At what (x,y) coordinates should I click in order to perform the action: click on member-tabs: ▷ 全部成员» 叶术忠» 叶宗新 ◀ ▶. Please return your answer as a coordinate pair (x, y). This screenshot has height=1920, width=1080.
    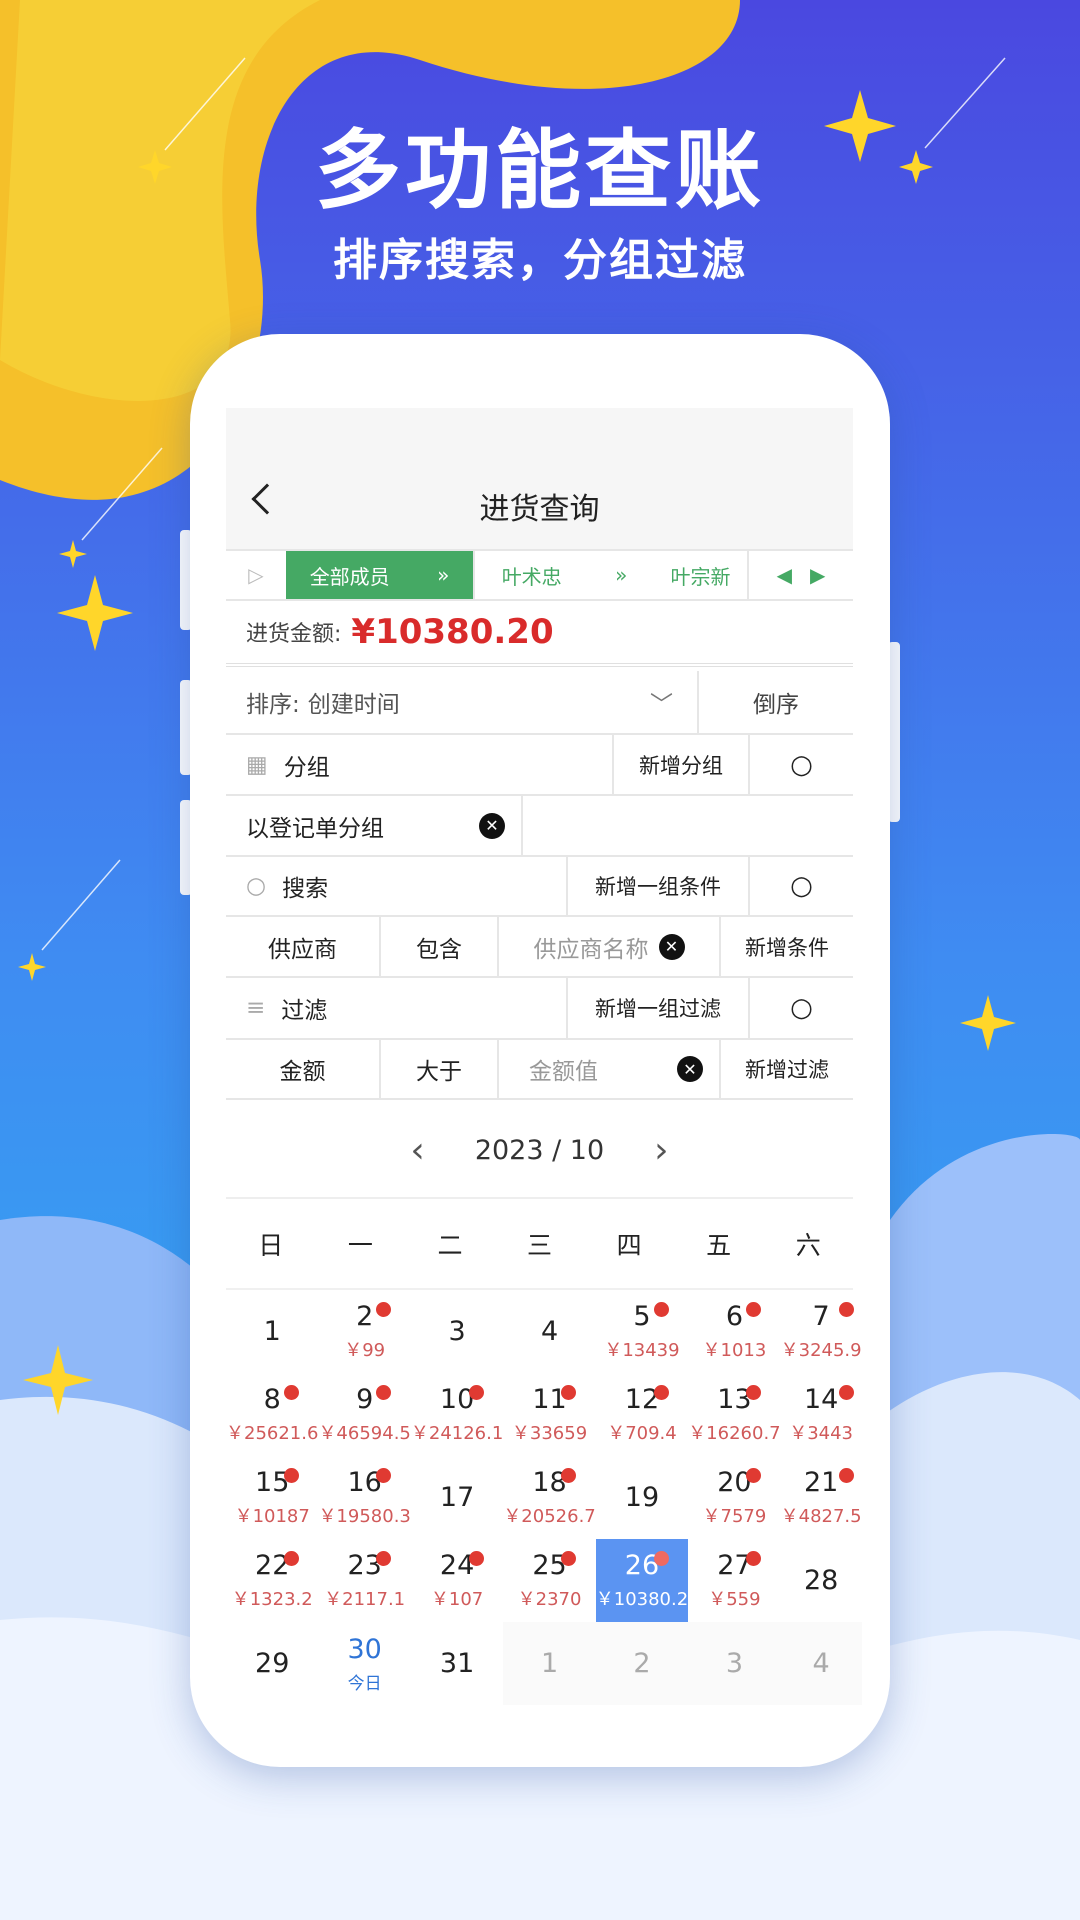
    Looking at the image, I should click on (539, 576).